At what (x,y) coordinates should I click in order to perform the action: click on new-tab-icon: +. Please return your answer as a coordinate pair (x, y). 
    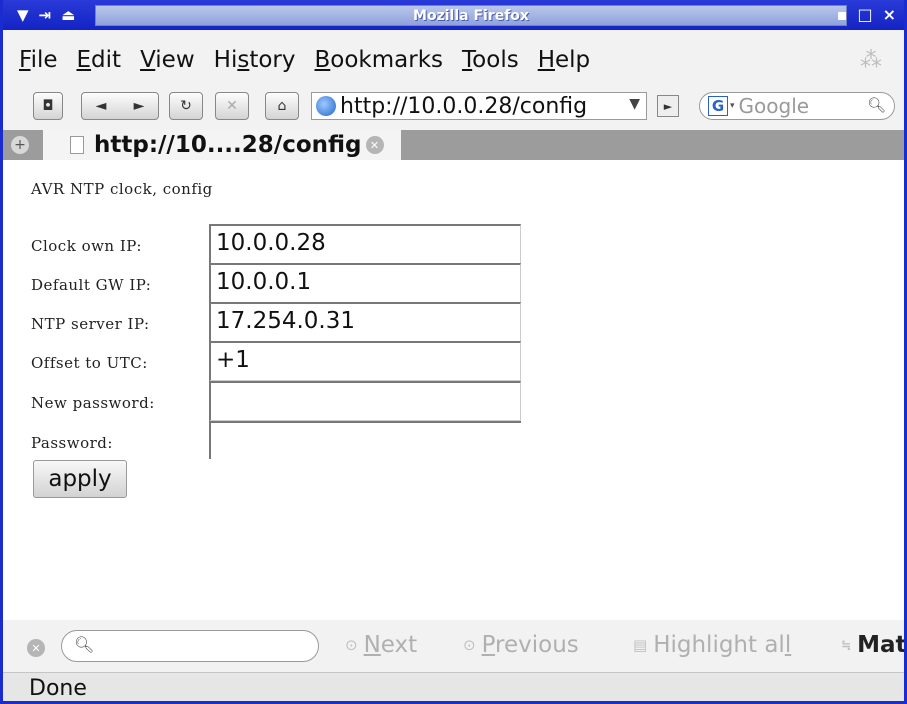
    Looking at the image, I should click on (20, 145).